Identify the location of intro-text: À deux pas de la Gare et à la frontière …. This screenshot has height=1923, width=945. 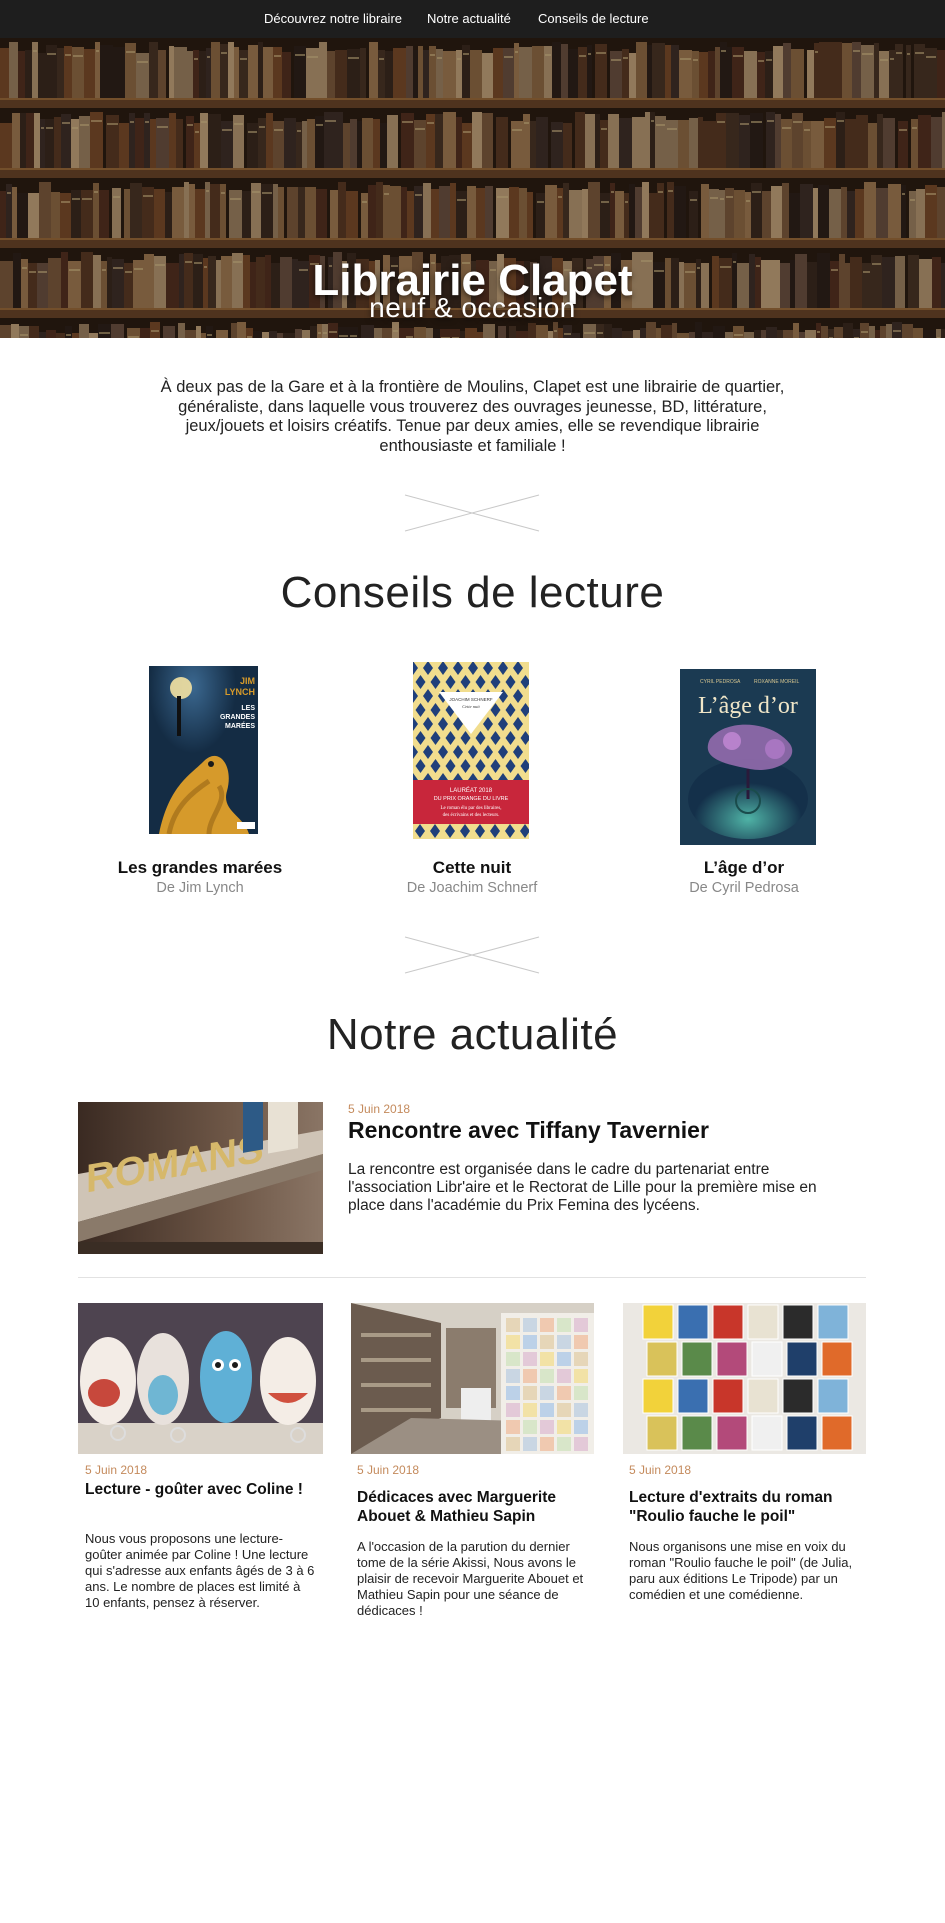
(472, 416).